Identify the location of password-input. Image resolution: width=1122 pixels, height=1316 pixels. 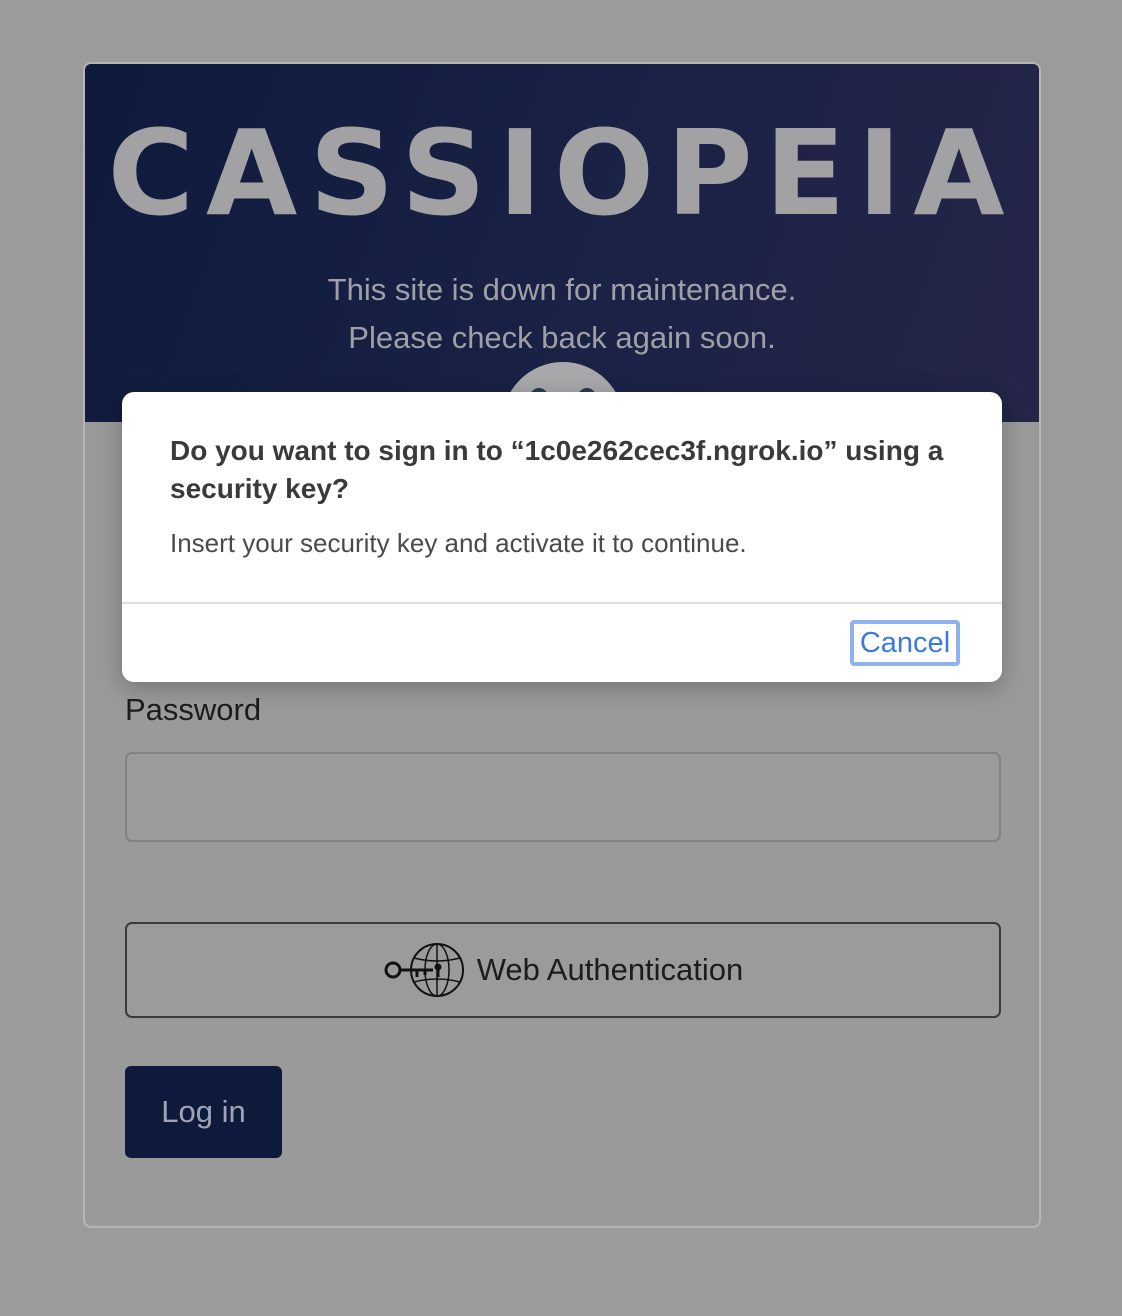
(563, 797).